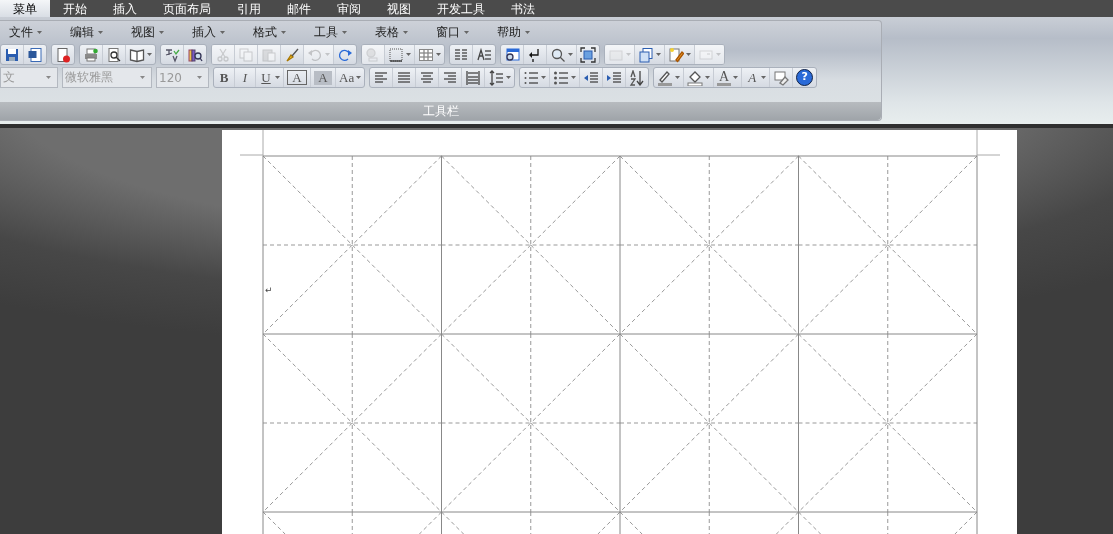  I want to click on stacked-pages-icon, so click(646, 54).